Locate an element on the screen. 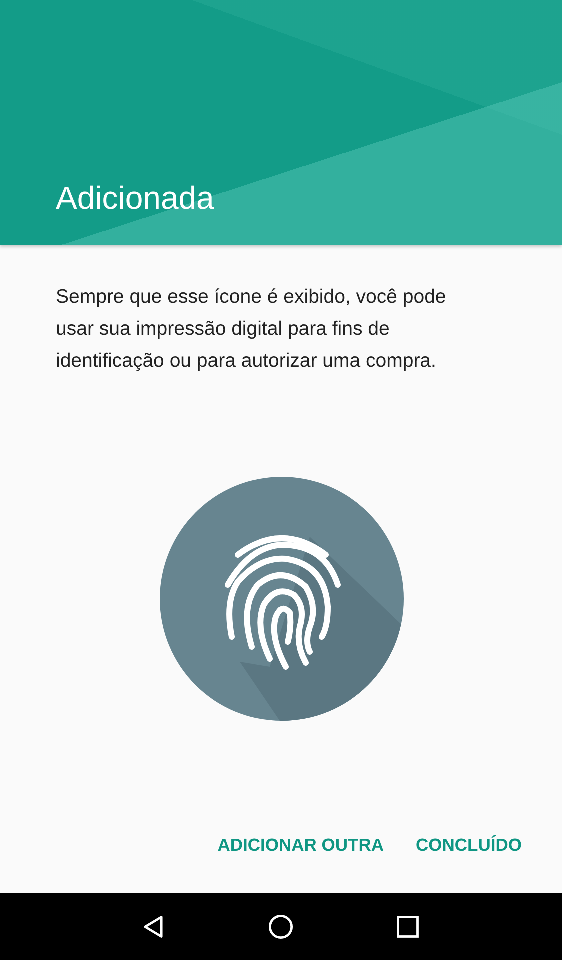  recents-icon is located at coordinates (408, 927).